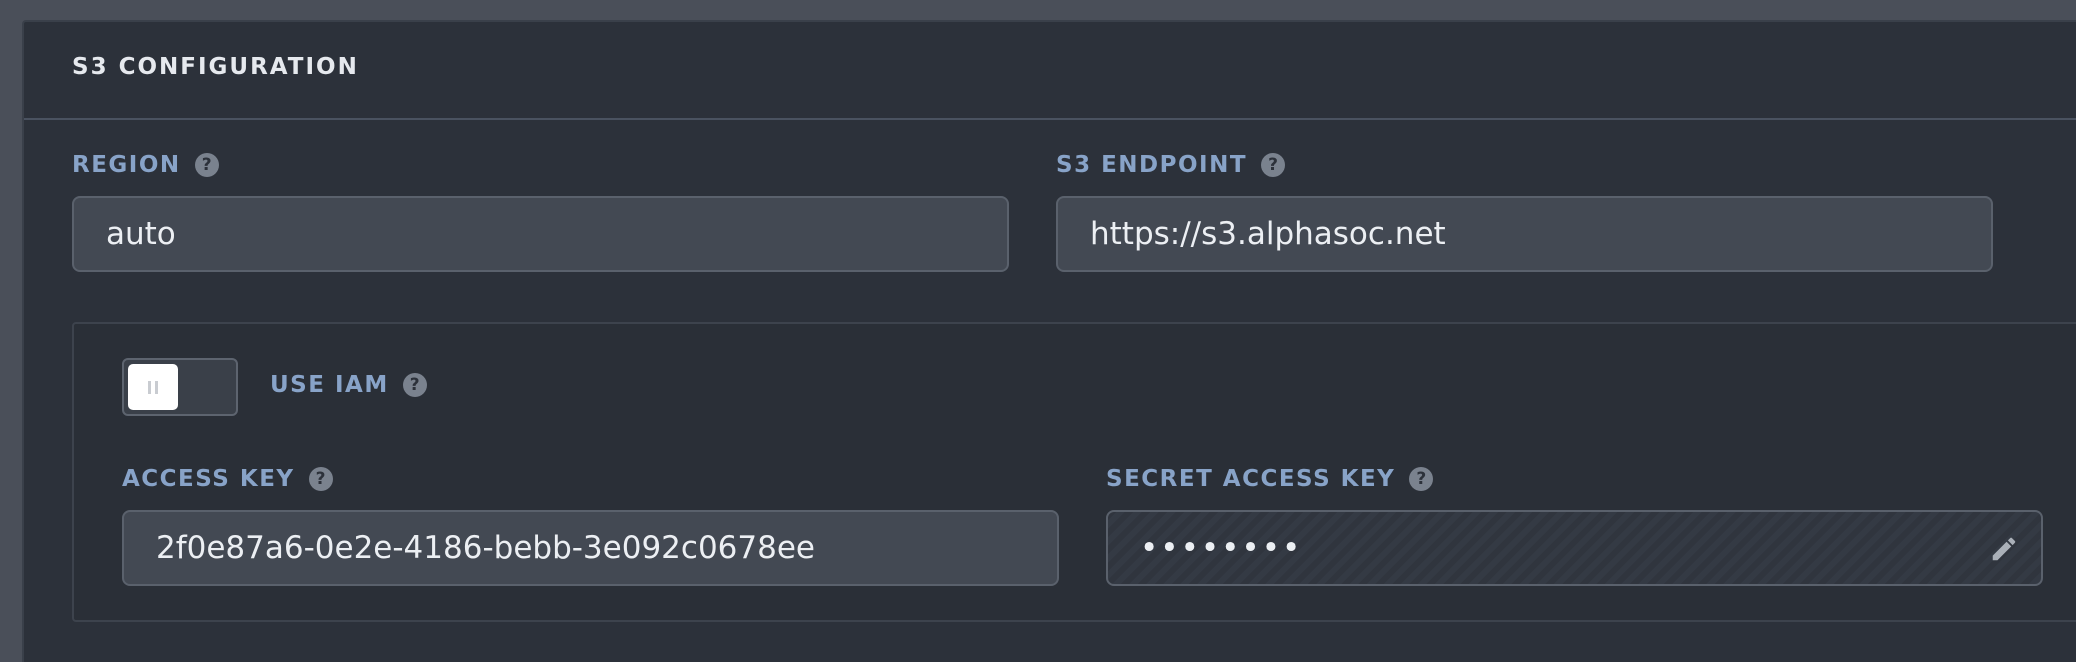 The image size is (2076, 662). Describe the element at coordinates (215, 67) in the screenshot. I see `panel-title: S3 CONFIGURATION` at that location.